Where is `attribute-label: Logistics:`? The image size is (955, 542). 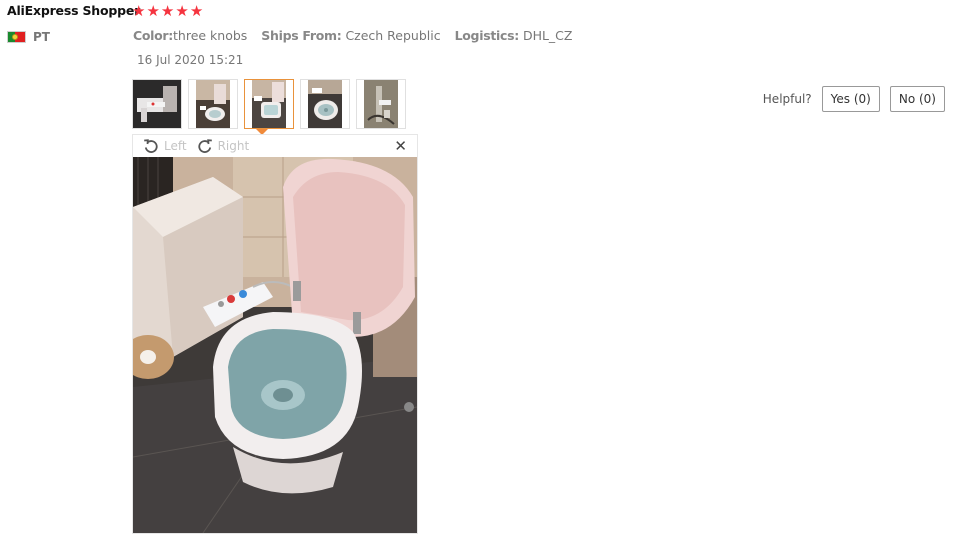 attribute-label: Logistics: is located at coordinates (487, 35).